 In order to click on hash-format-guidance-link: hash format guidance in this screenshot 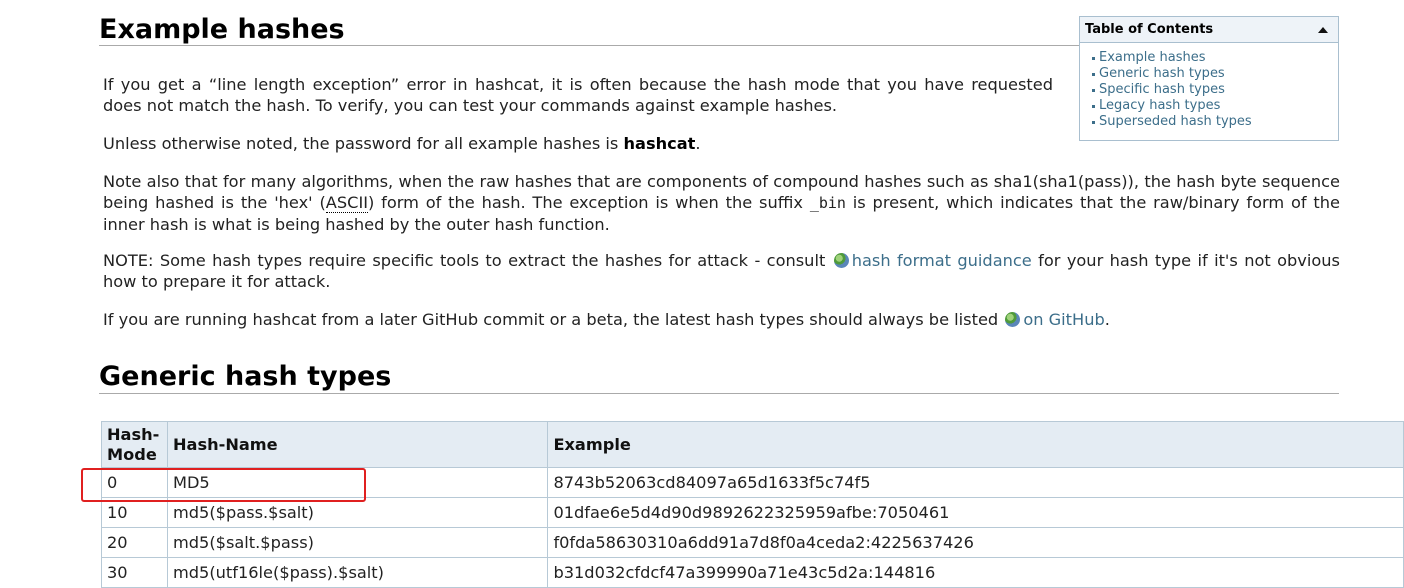, I will do `click(932, 260)`.